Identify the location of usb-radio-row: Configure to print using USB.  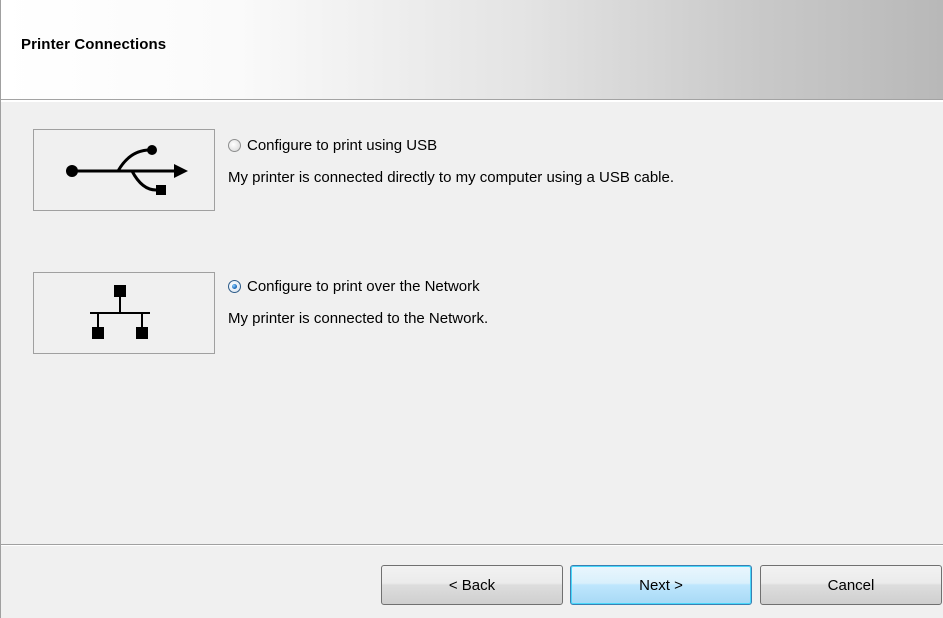
(451, 145).